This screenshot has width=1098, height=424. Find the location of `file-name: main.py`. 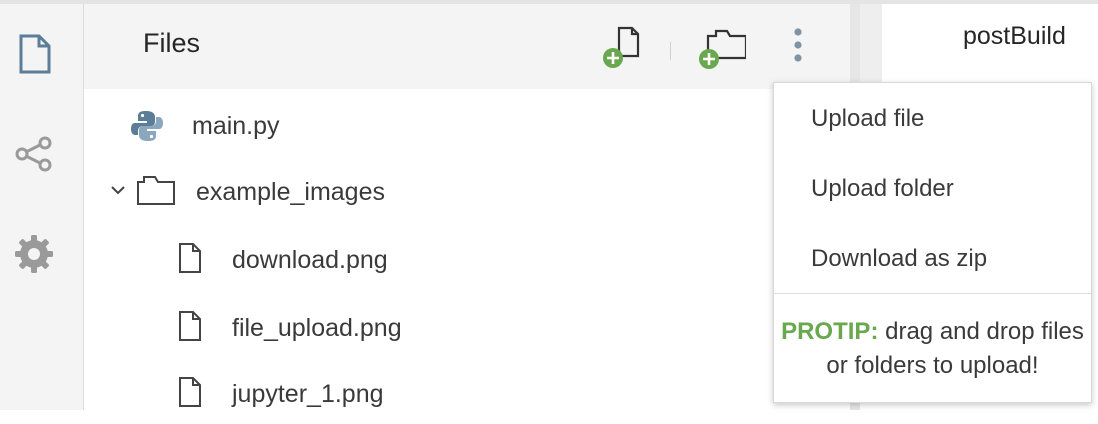

file-name: main.py is located at coordinates (236, 126).